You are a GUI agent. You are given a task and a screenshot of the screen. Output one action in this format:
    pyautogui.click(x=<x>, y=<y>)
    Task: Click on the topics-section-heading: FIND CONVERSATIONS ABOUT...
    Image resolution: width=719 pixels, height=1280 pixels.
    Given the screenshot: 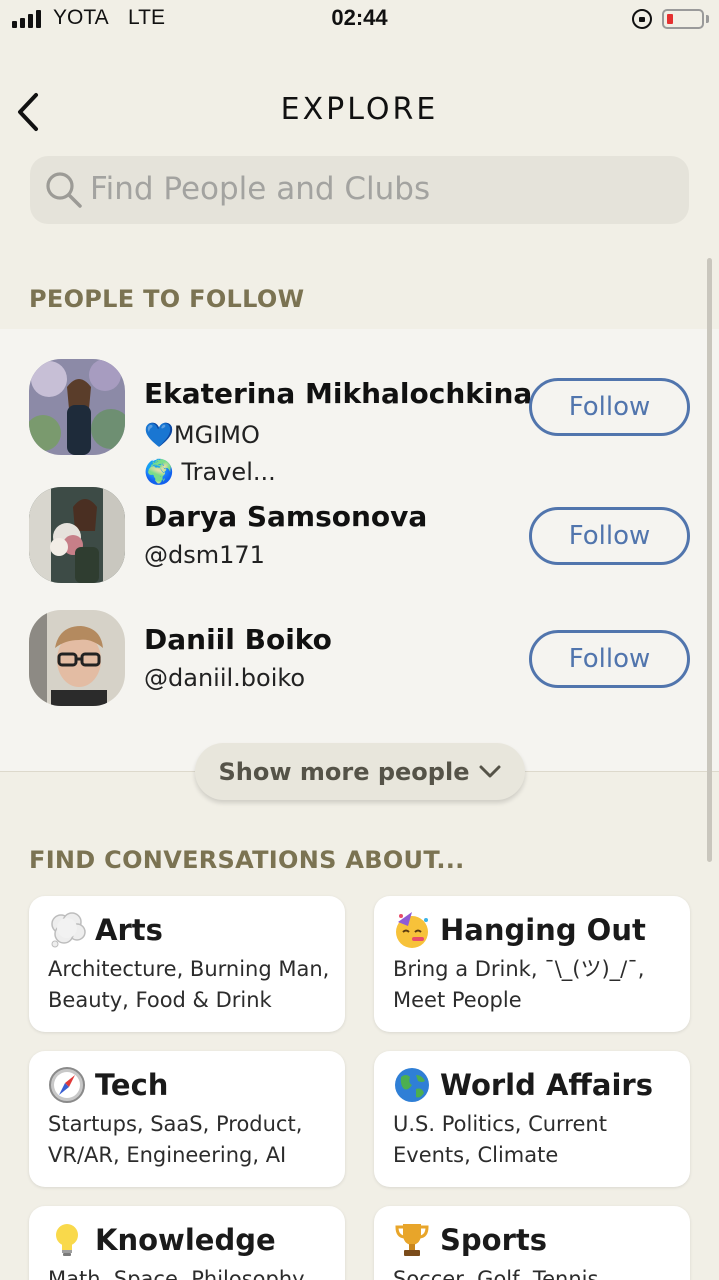 What is the action you would take?
    pyautogui.click(x=247, y=860)
    